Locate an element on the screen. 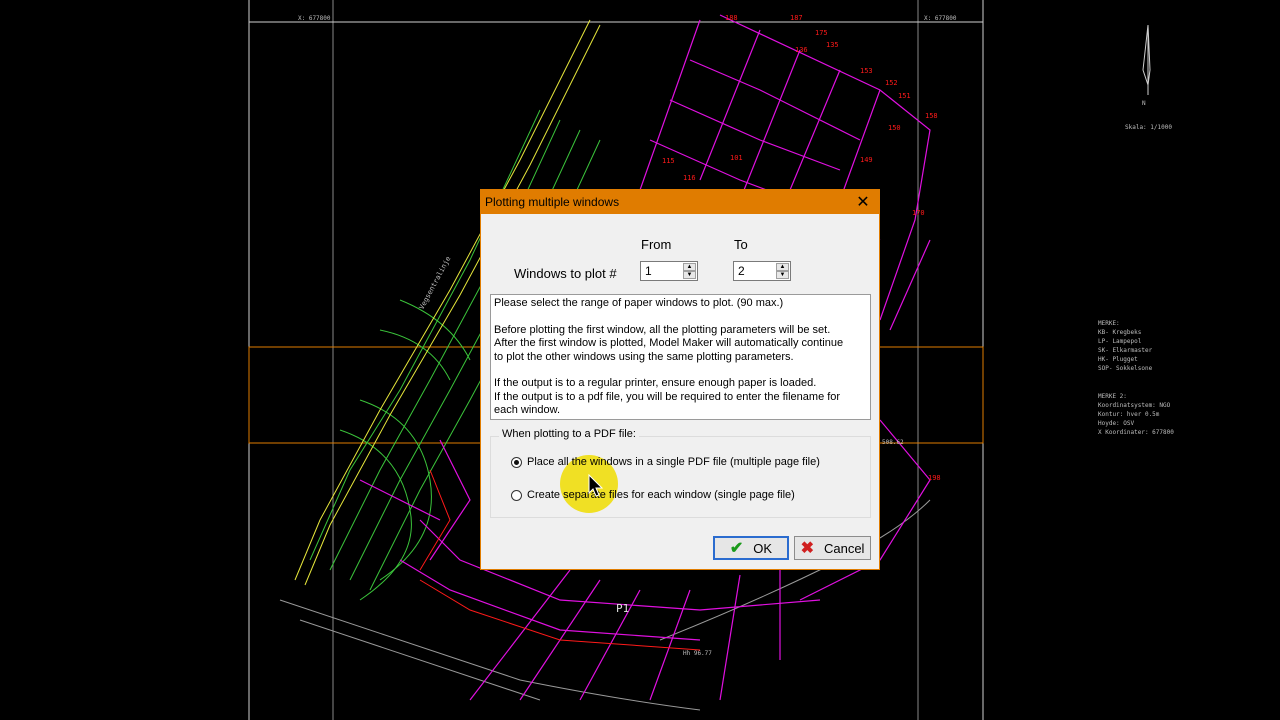  legend-item: HK- Plugget is located at coordinates (1118, 359).